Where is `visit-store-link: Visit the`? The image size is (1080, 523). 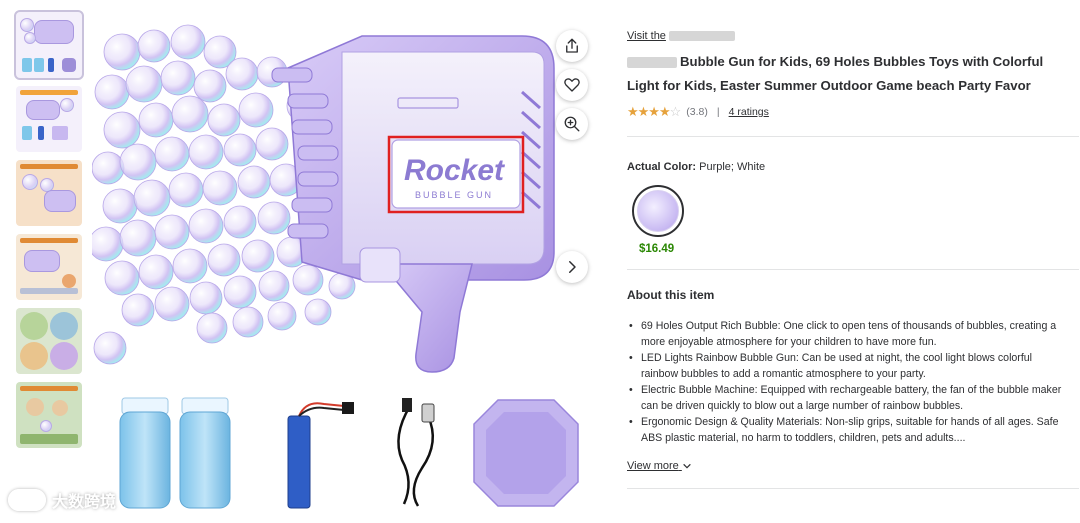 visit-store-link: Visit the is located at coordinates (847, 36).